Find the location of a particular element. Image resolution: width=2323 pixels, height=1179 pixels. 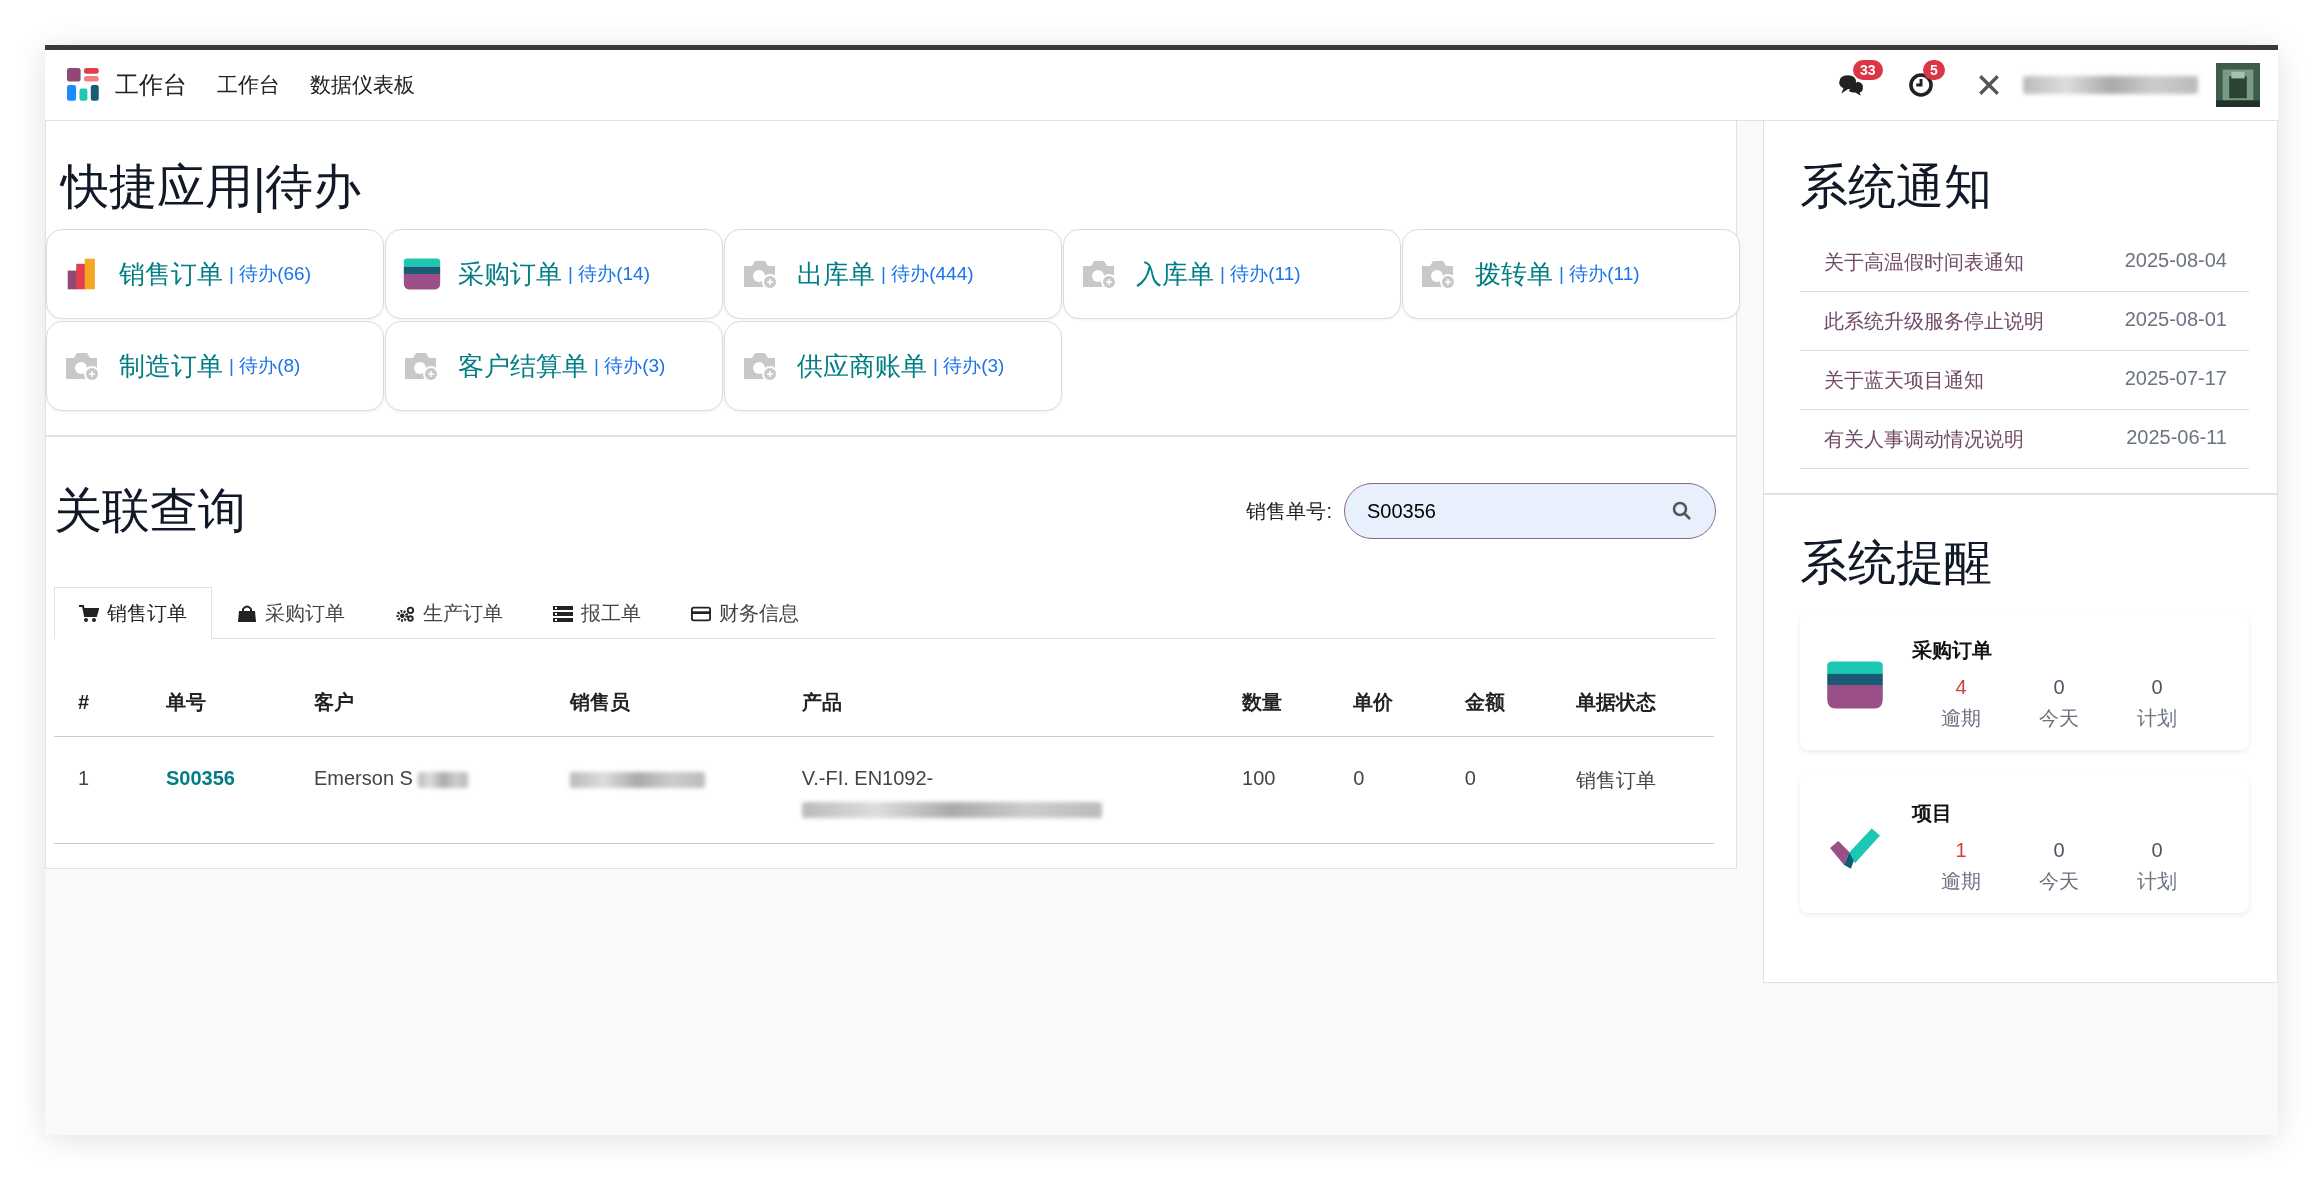

app-name: 制造订单 is located at coordinates (171, 366).